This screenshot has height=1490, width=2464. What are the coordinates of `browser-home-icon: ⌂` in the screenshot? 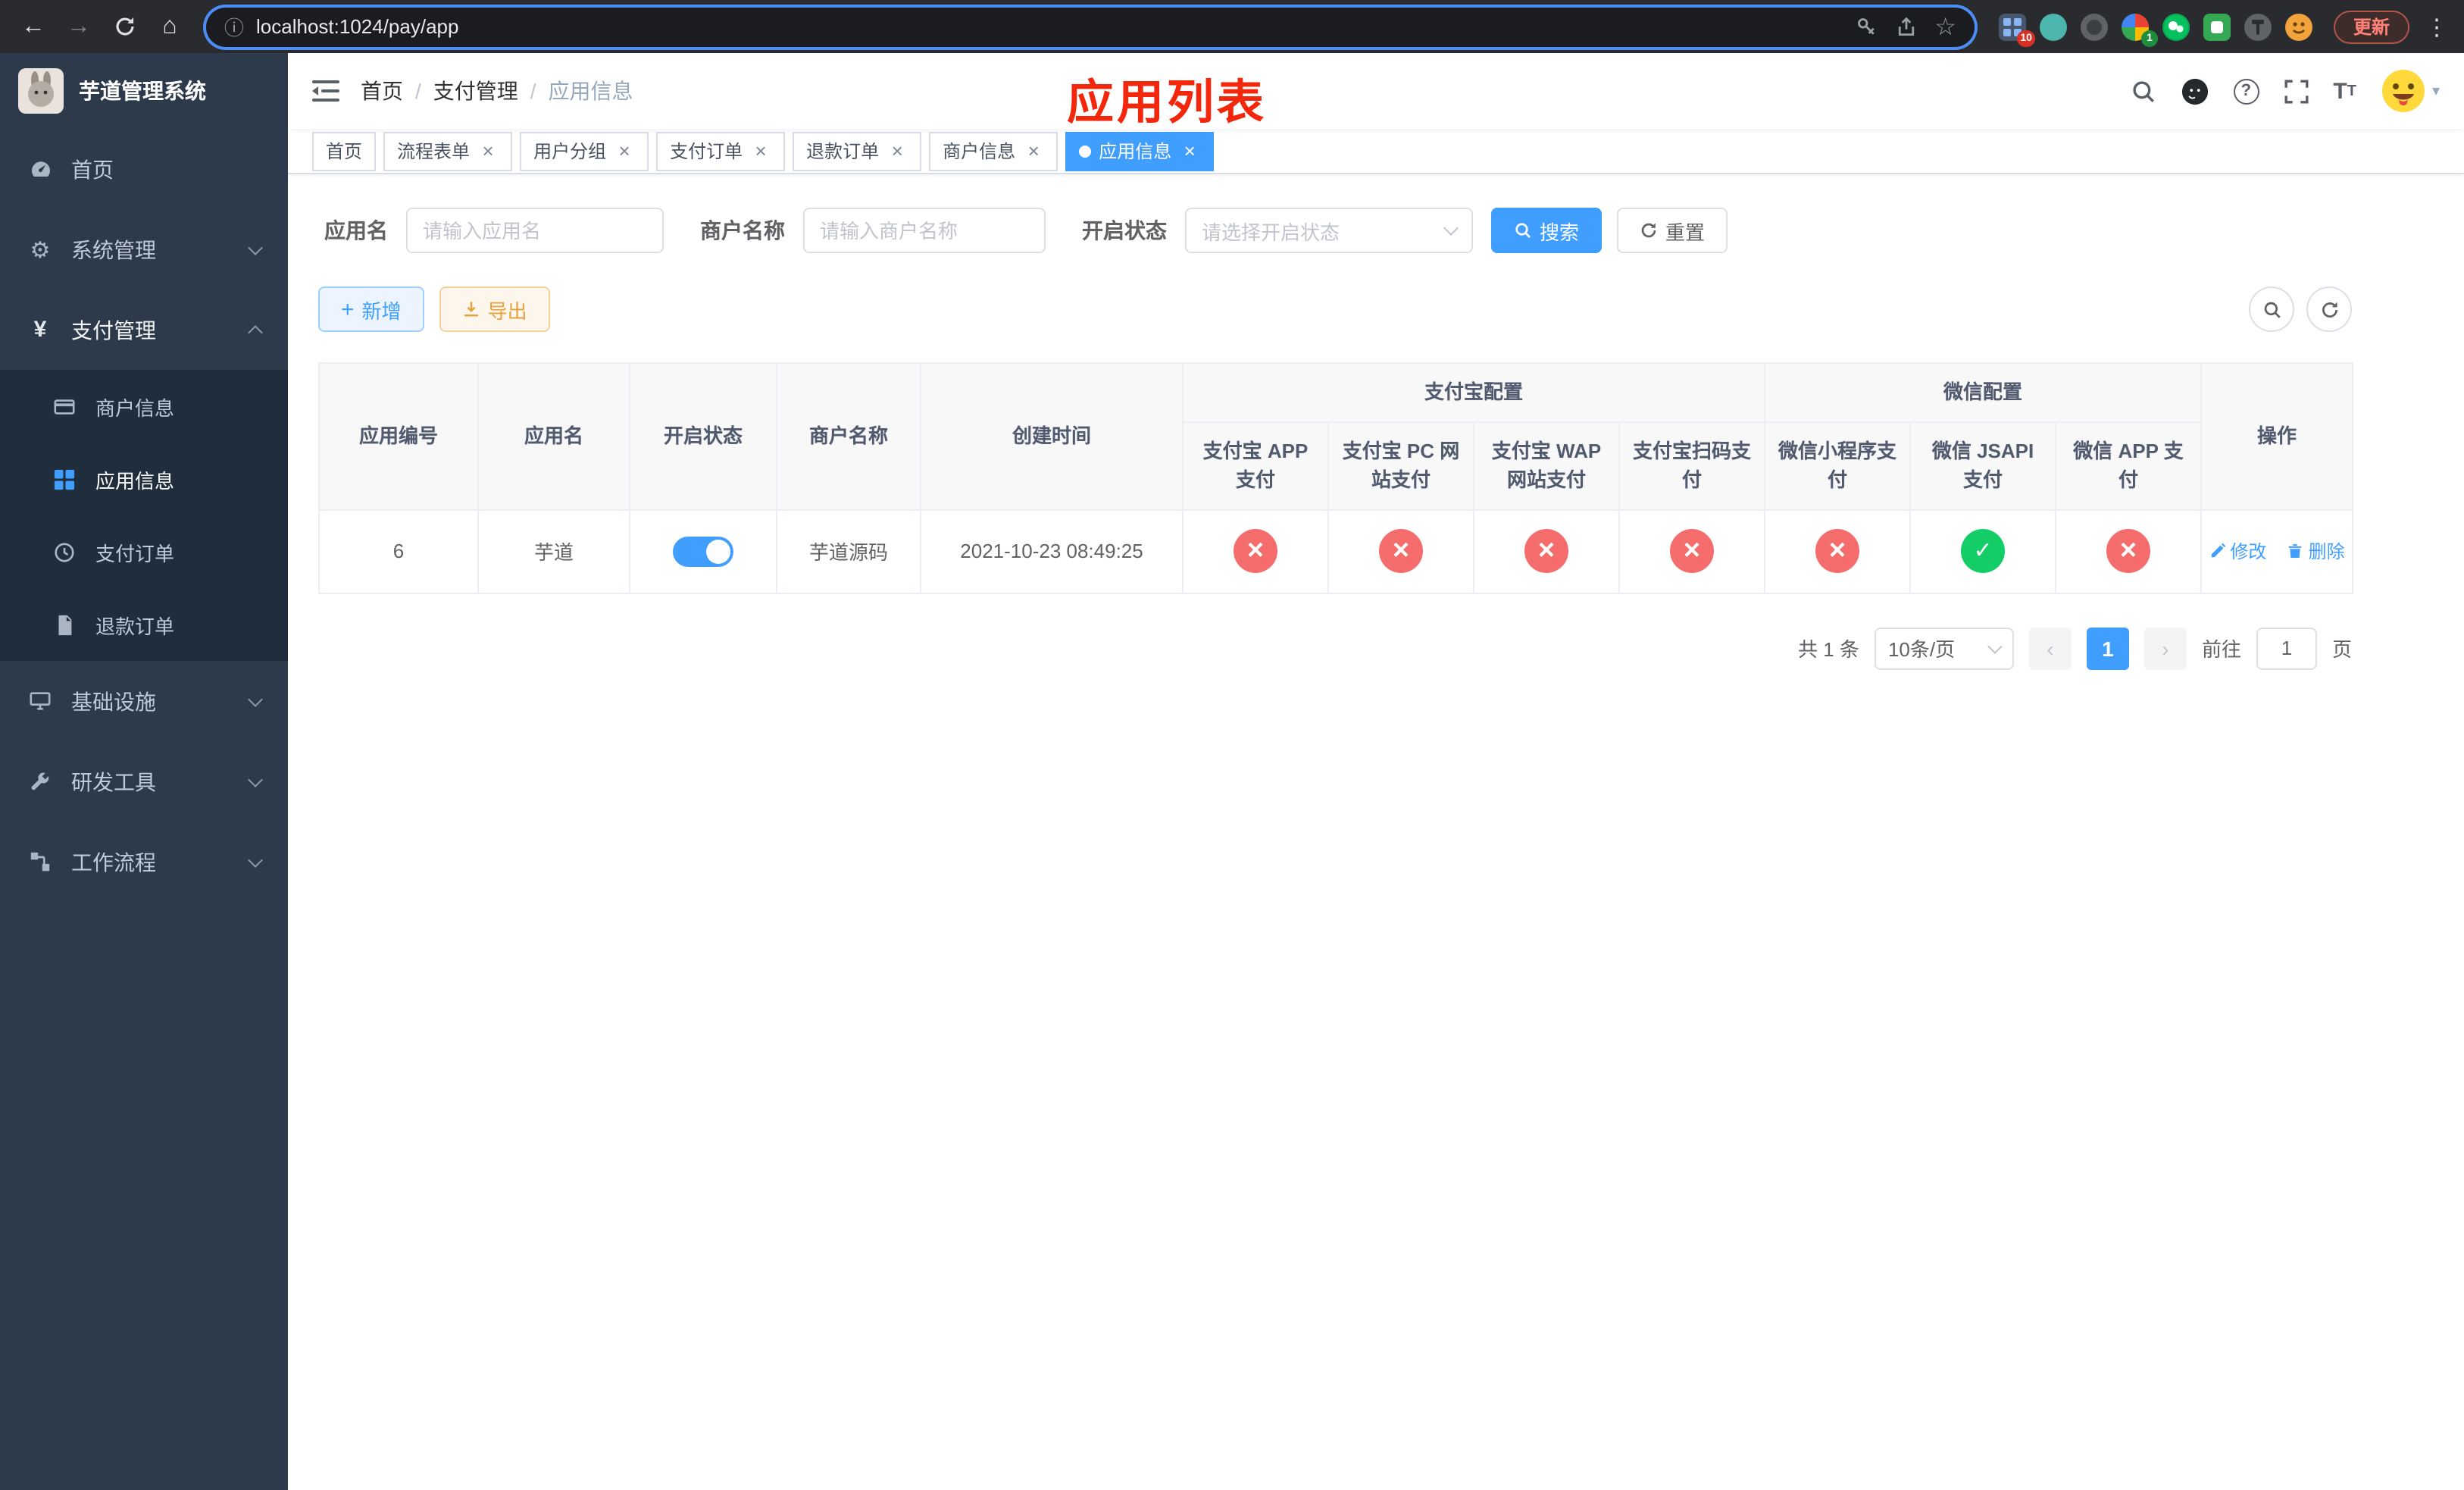 It's located at (170, 27).